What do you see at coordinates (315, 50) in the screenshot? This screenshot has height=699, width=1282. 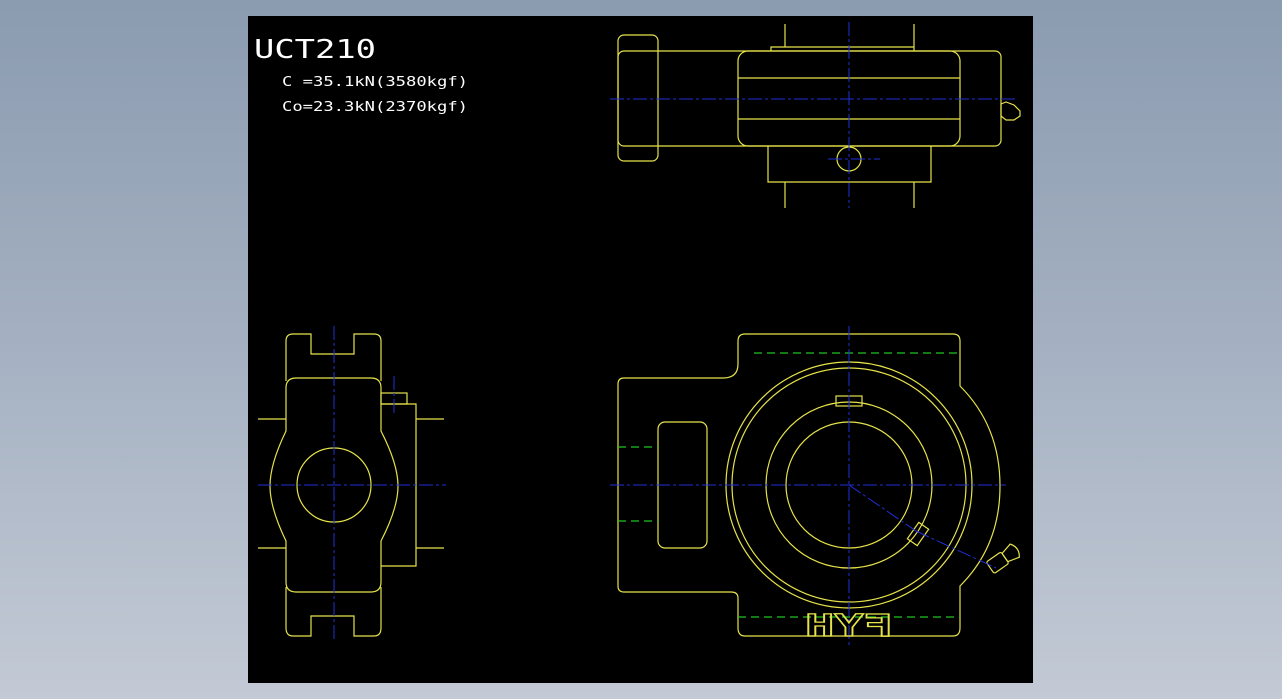 I see `part-number-label: UCT210` at bounding box center [315, 50].